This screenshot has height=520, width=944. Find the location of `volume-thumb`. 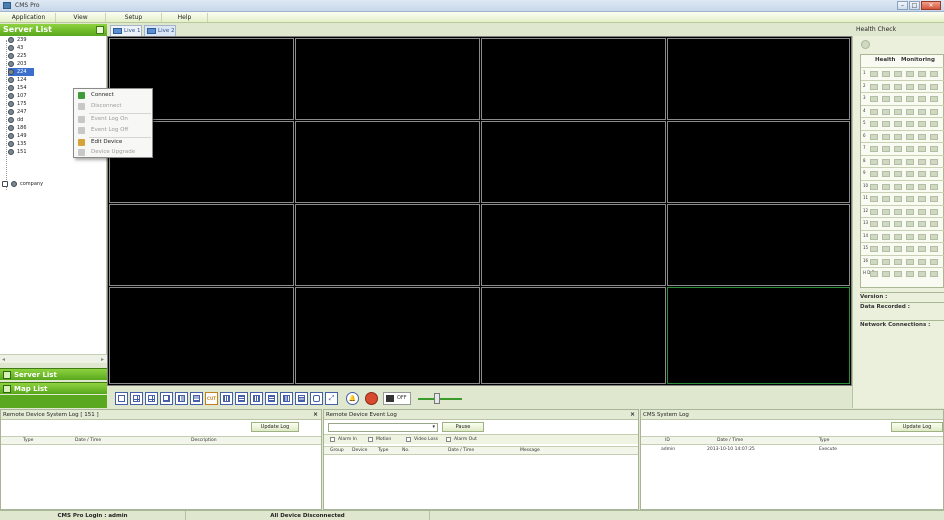

volume-thumb is located at coordinates (437, 398).